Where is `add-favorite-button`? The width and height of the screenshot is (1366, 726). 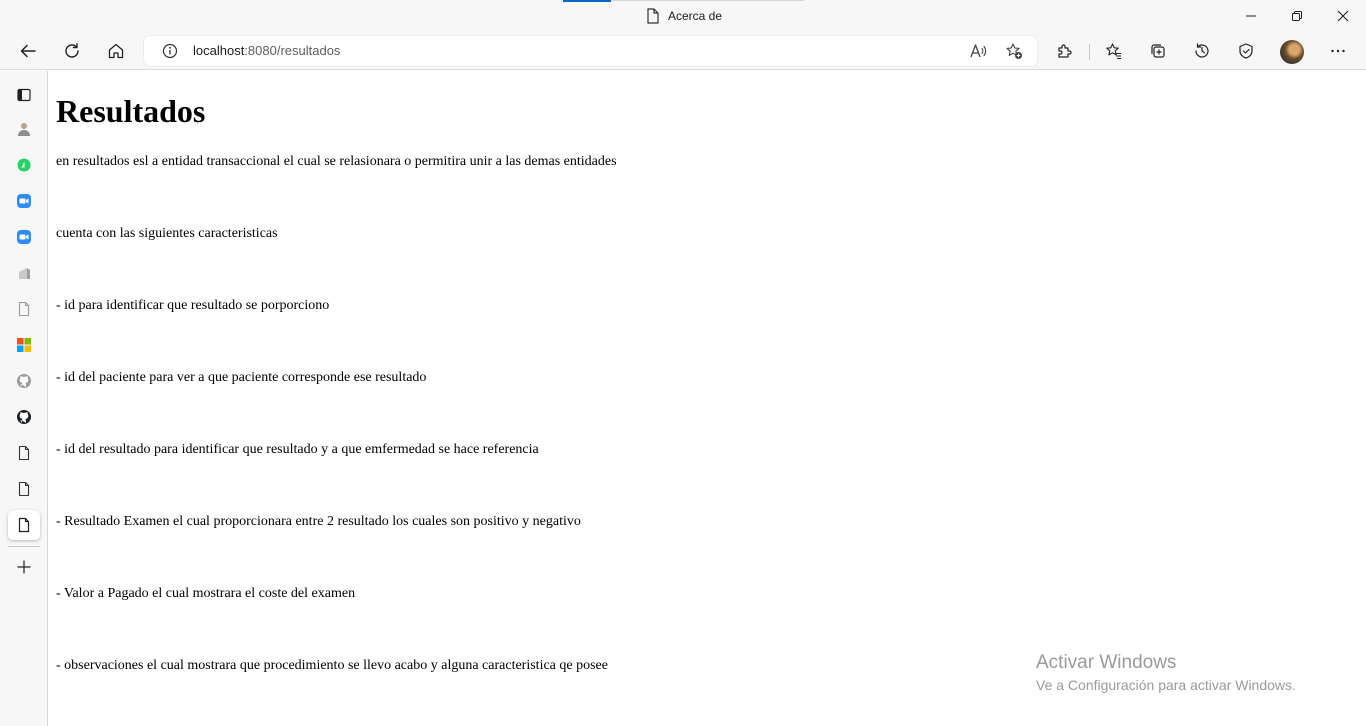
add-favorite-button is located at coordinates (1014, 51).